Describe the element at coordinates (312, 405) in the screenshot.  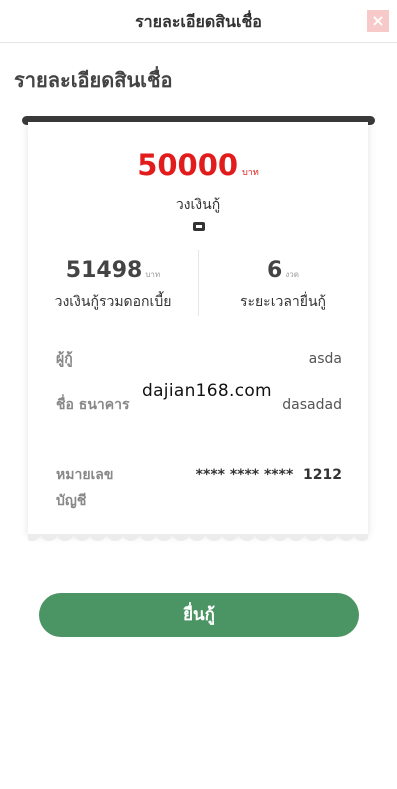
I see `bank-value: dasadad` at that location.